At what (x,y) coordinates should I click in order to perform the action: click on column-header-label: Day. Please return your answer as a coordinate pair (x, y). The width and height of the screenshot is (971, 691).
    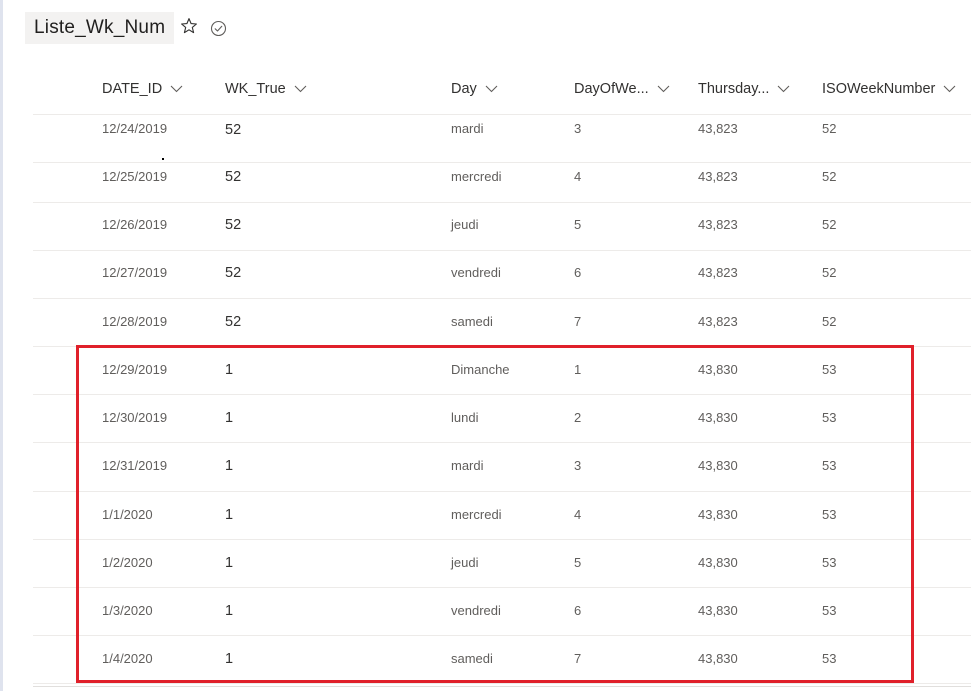
    Looking at the image, I should click on (464, 89).